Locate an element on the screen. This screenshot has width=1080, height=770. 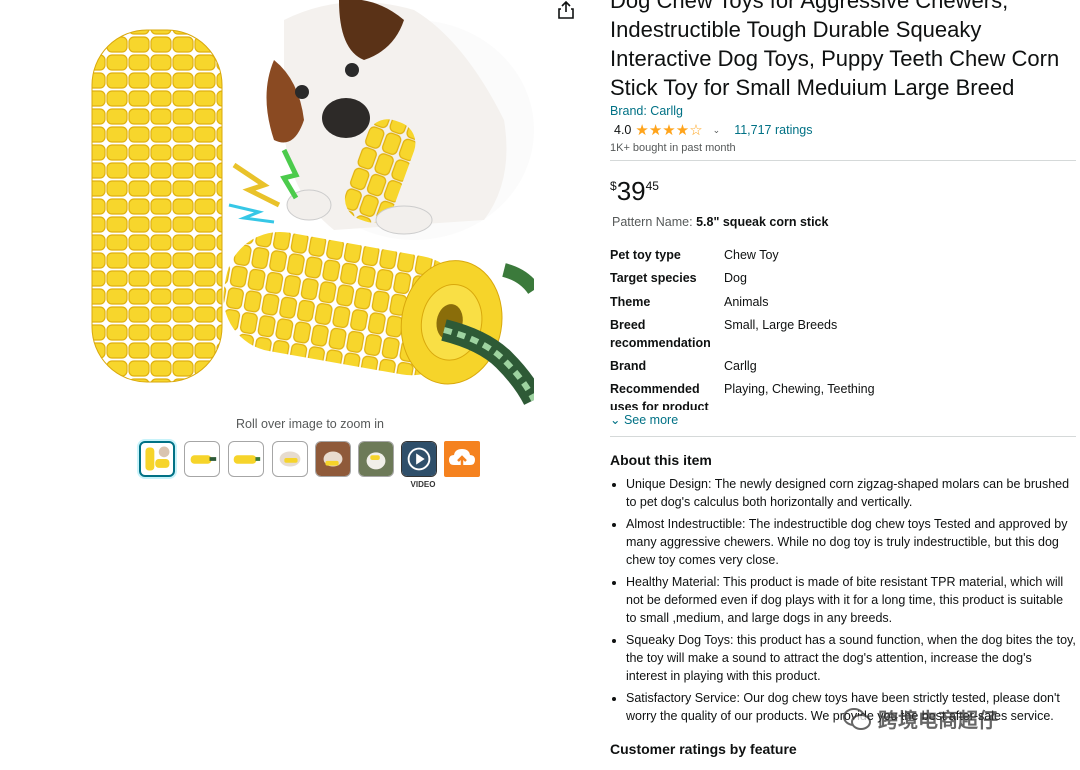
price-fraction: 45 is located at coordinates (652, 186).